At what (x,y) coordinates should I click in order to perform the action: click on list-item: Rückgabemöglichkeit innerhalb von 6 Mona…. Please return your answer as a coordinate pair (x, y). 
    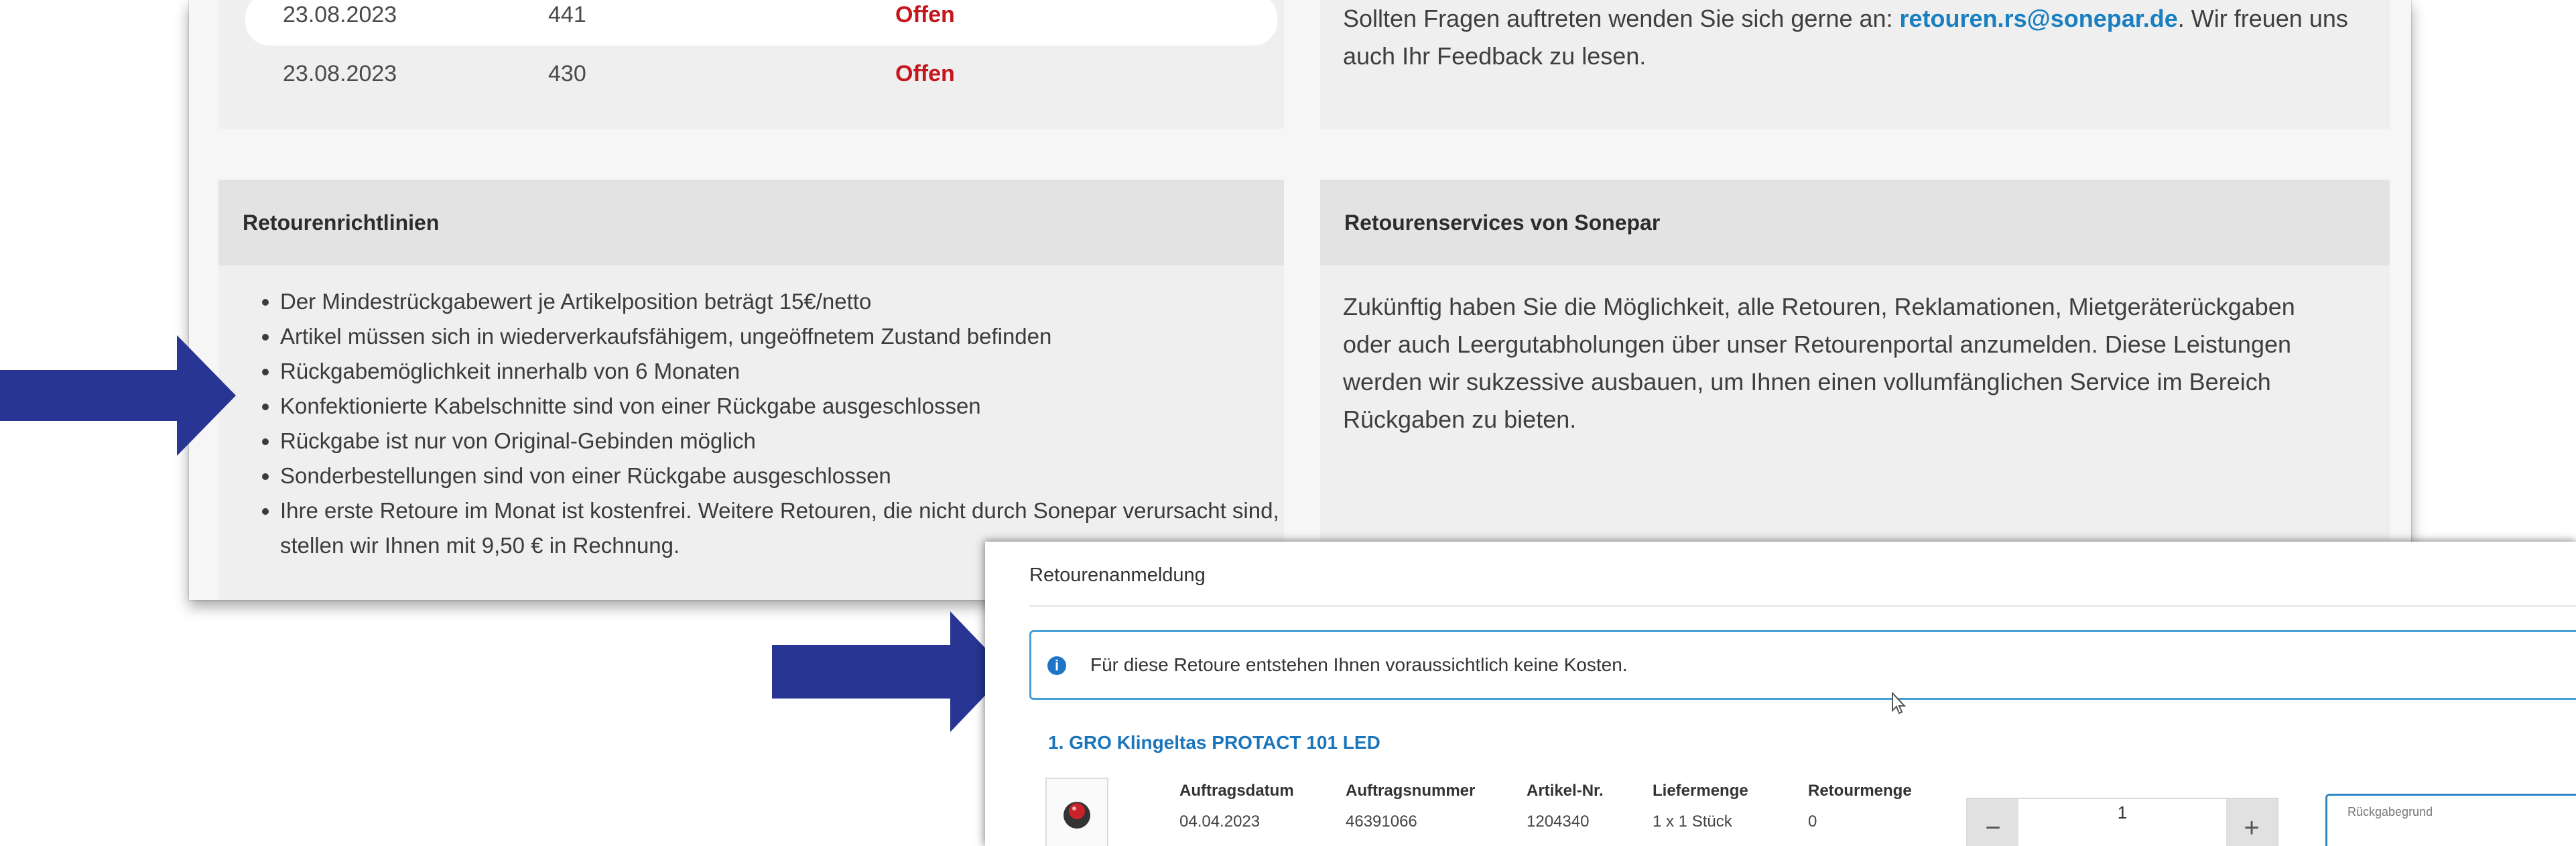
    Looking at the image, I should click on (782, 372).